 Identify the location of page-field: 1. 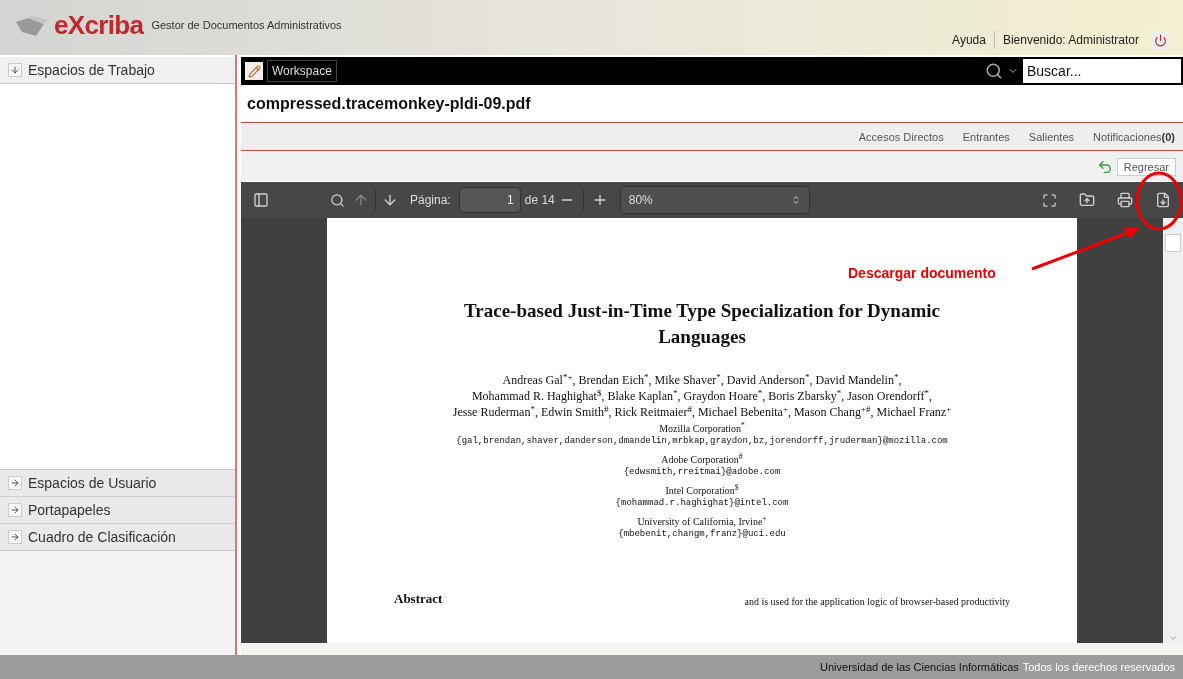
(489, 200).